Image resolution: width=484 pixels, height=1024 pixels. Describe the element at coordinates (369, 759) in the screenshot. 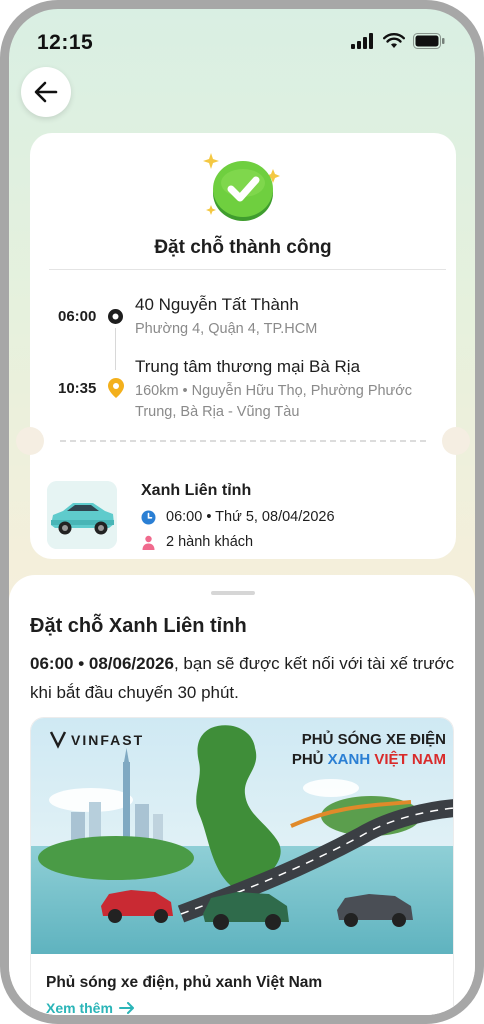

I see `promo-headline-line2: PHỦ XANH VIỆT NAM` at that location.